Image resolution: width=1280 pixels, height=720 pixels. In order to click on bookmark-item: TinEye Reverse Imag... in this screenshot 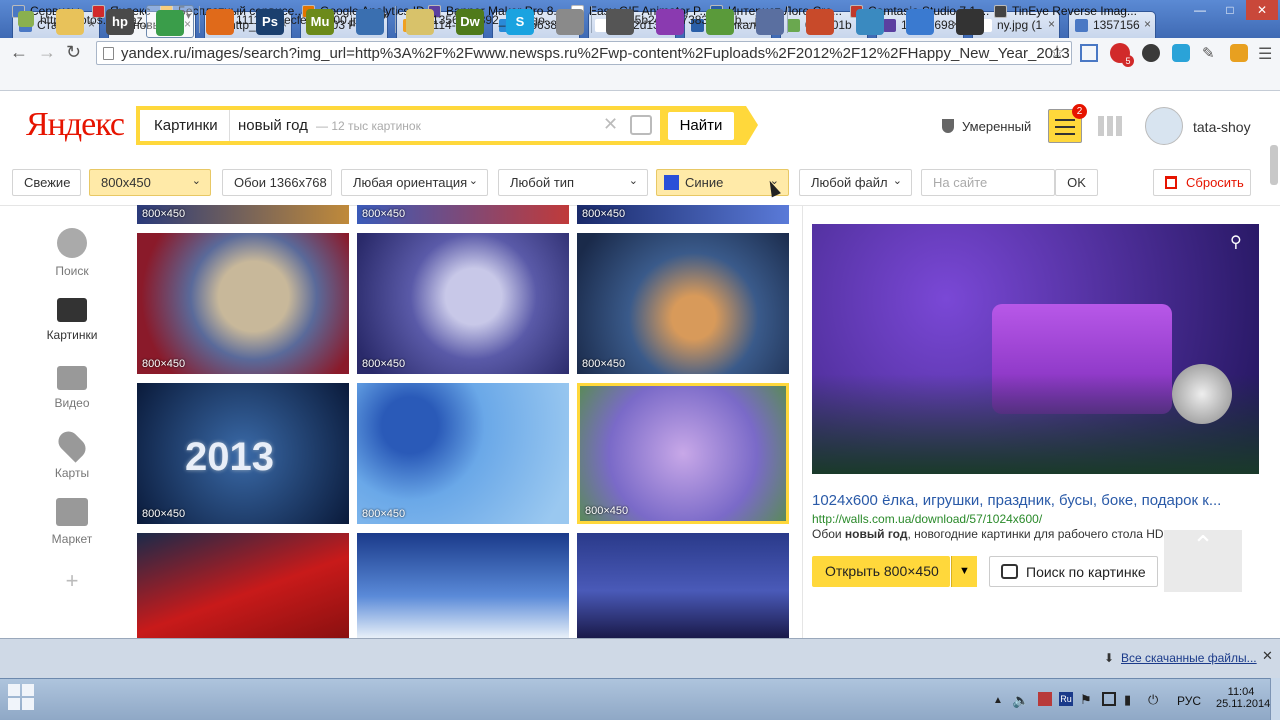, I will do `click(1065, 11)`.